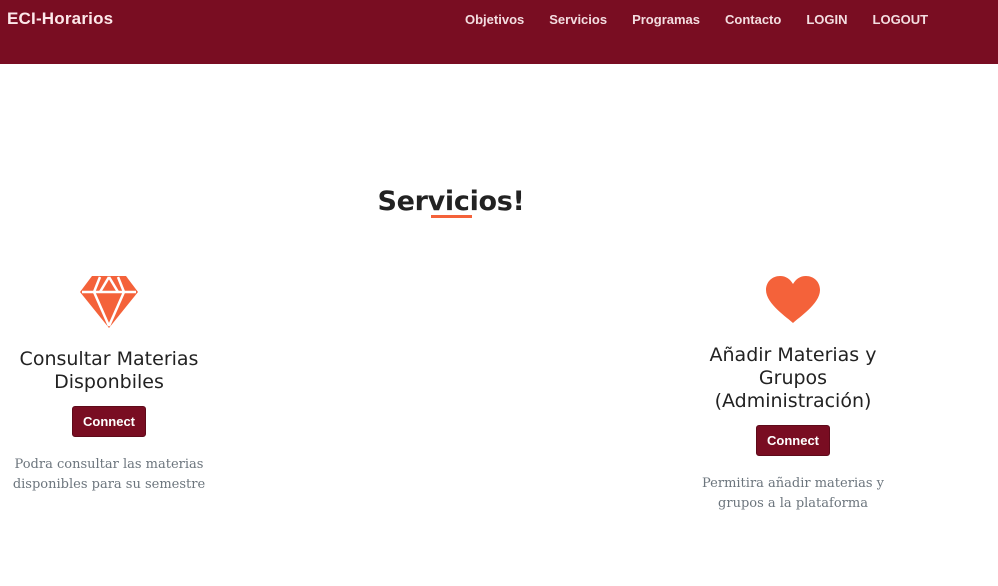 This screenshot has width=998, height=586. I want to click on service-title: Consultar Materias Disponbiles, so click(109, 371).